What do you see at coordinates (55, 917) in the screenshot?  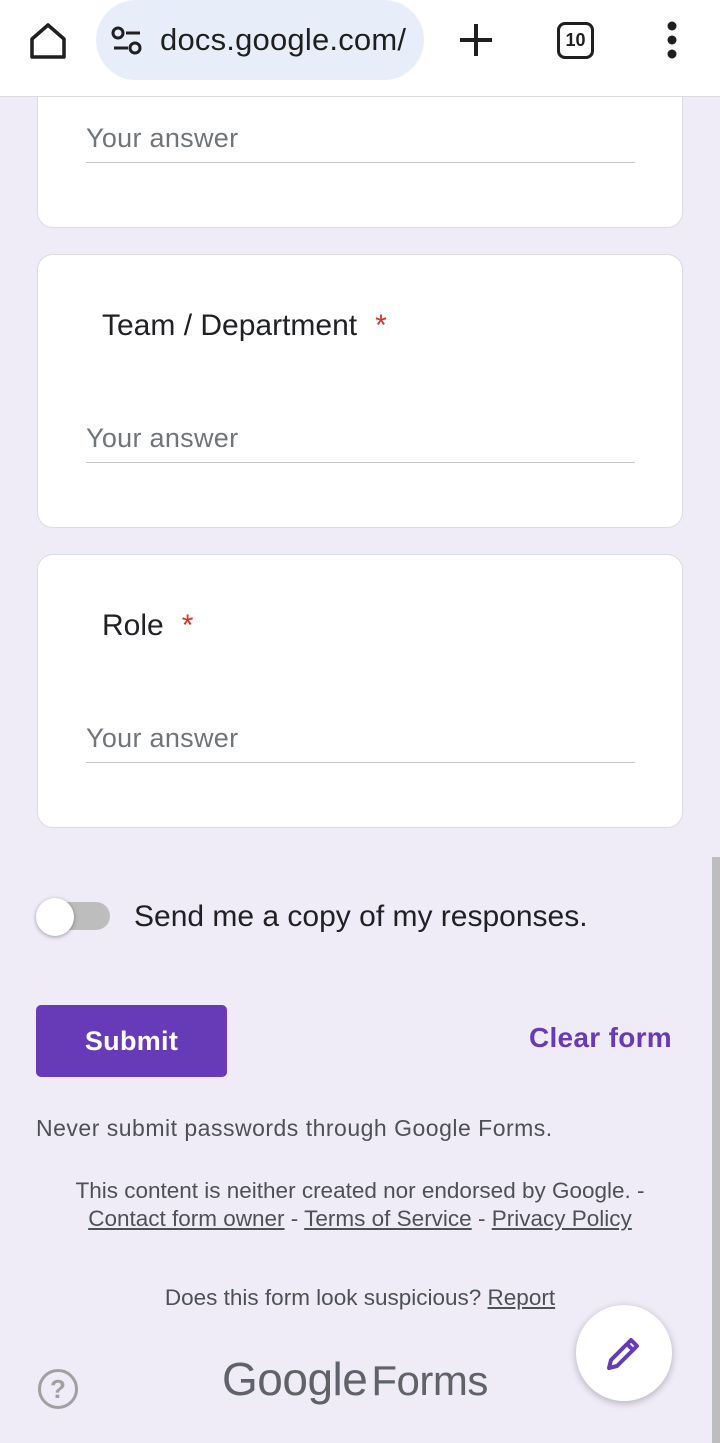 I see `toggle-knob` at bounding box center [55, 917].